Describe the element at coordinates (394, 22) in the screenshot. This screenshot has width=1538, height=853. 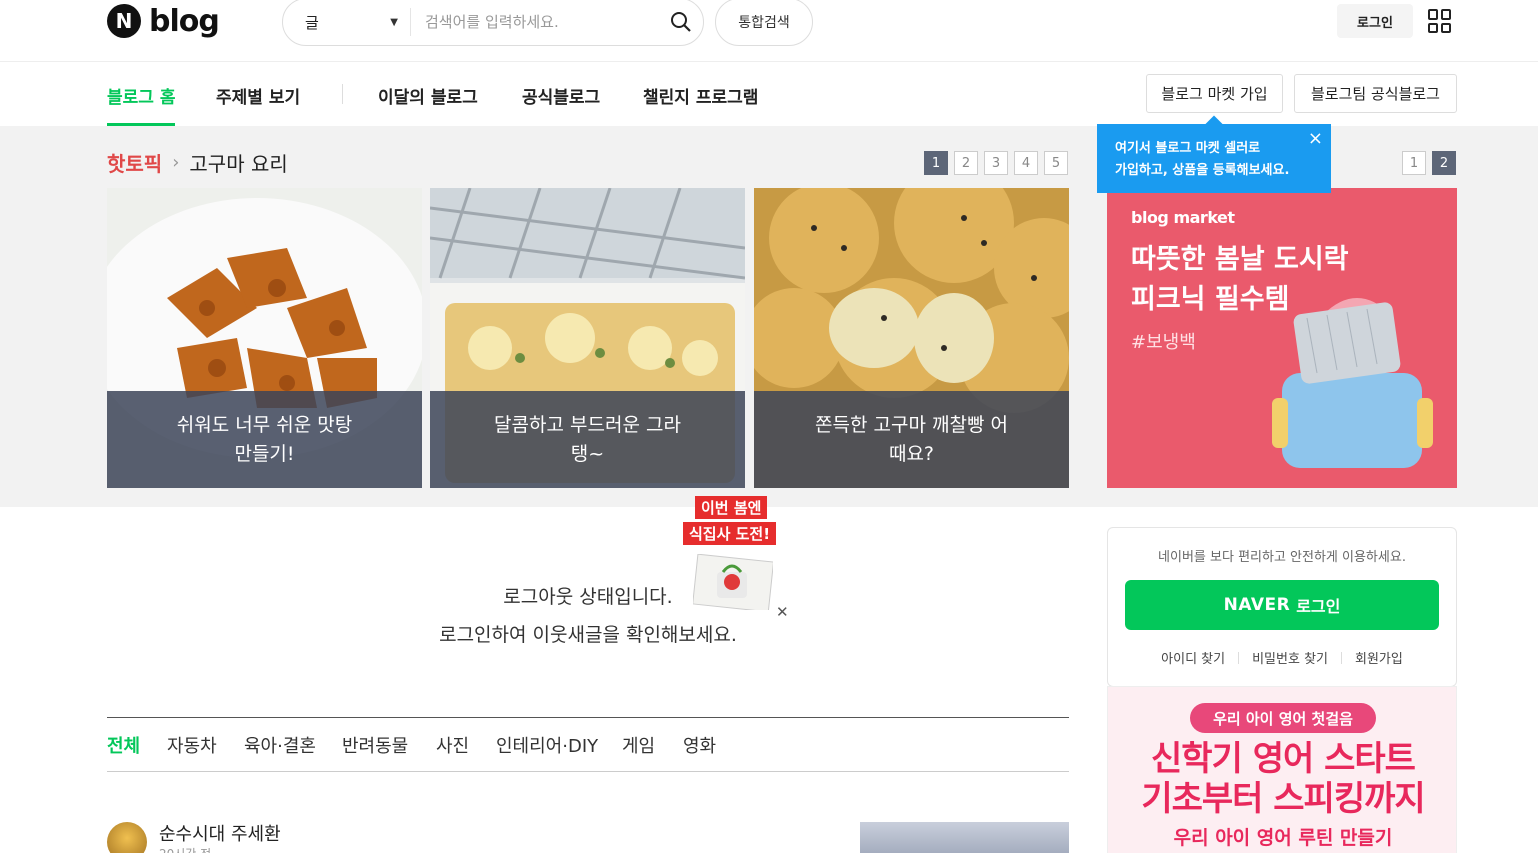
I see `caret-down-icon: ▼` at that location.